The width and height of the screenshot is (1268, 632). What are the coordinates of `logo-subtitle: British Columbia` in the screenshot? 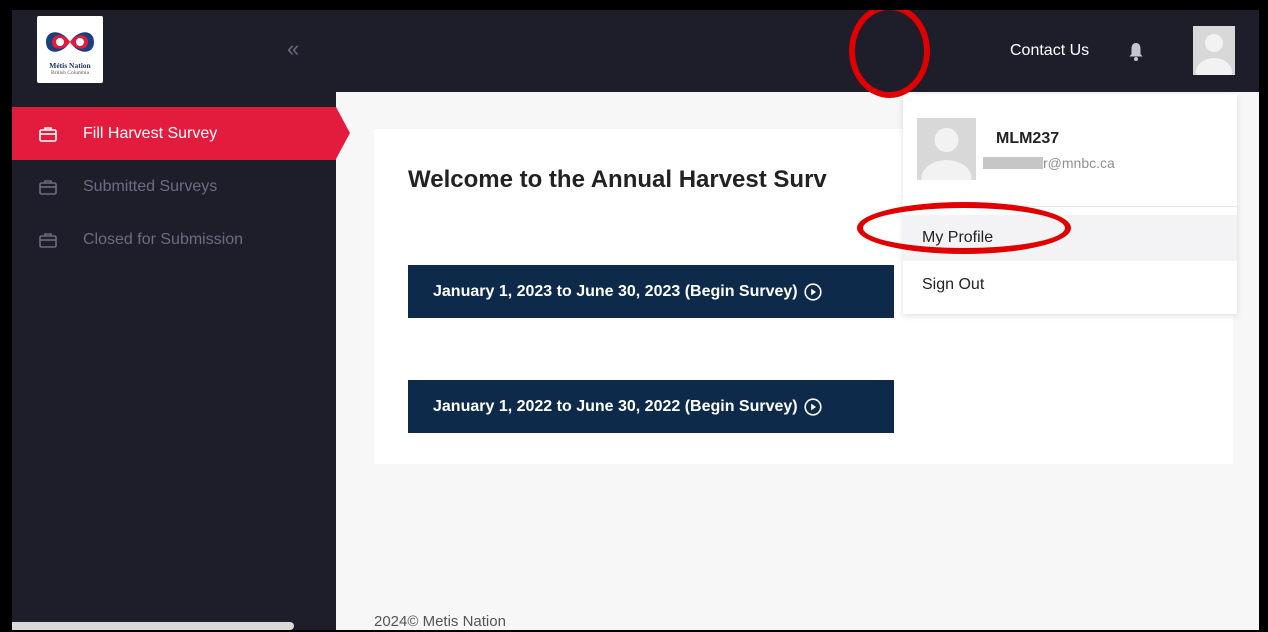 It's located at (70, 72).